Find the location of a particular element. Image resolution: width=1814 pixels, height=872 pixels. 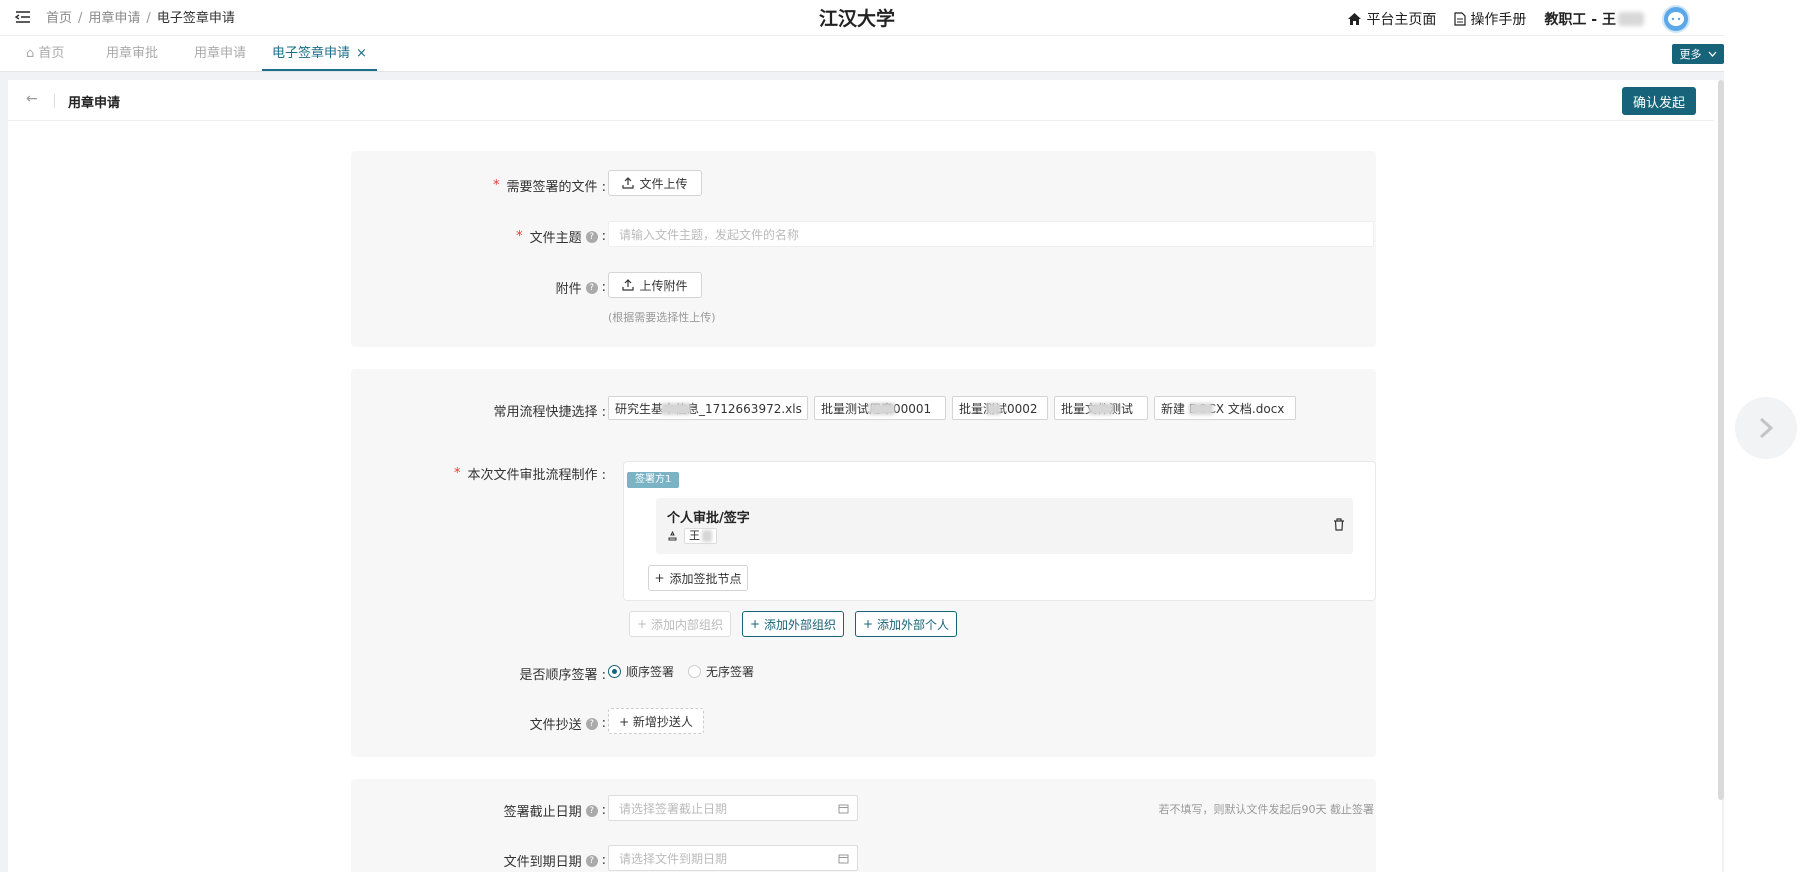

header-right: 平台主页面 操作手册 教职工 - 王 is located at coordinates (1518, 19).